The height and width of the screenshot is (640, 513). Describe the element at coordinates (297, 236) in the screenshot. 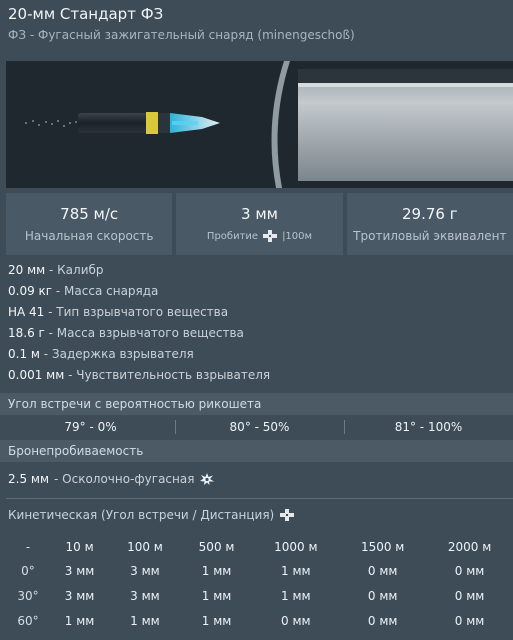

I see `stat-label-suffix: |100м` at that location.